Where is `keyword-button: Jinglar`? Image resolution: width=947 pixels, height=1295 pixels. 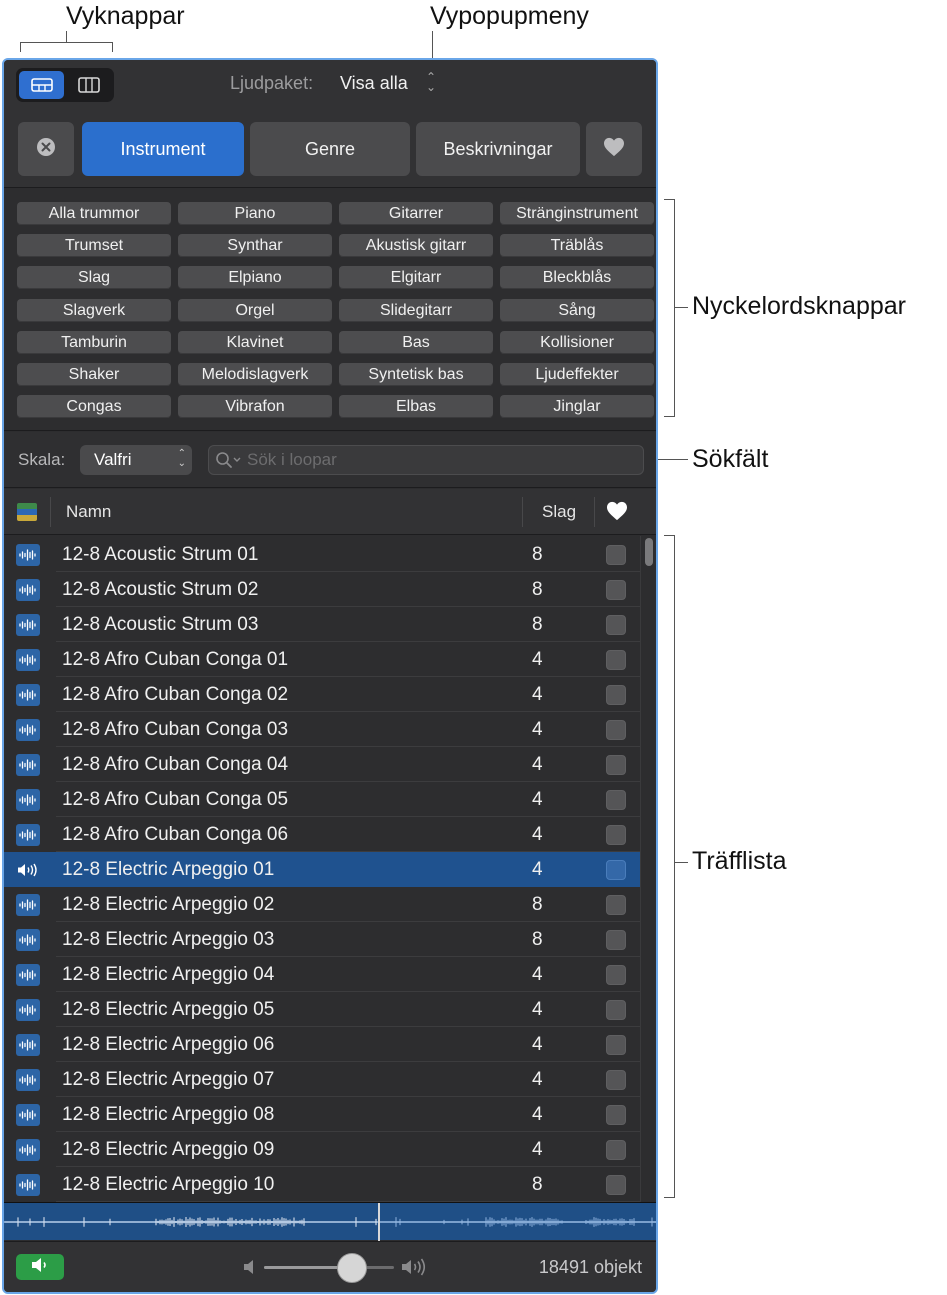 keyword-button: Jinglar is located at coordinates (577, 407).